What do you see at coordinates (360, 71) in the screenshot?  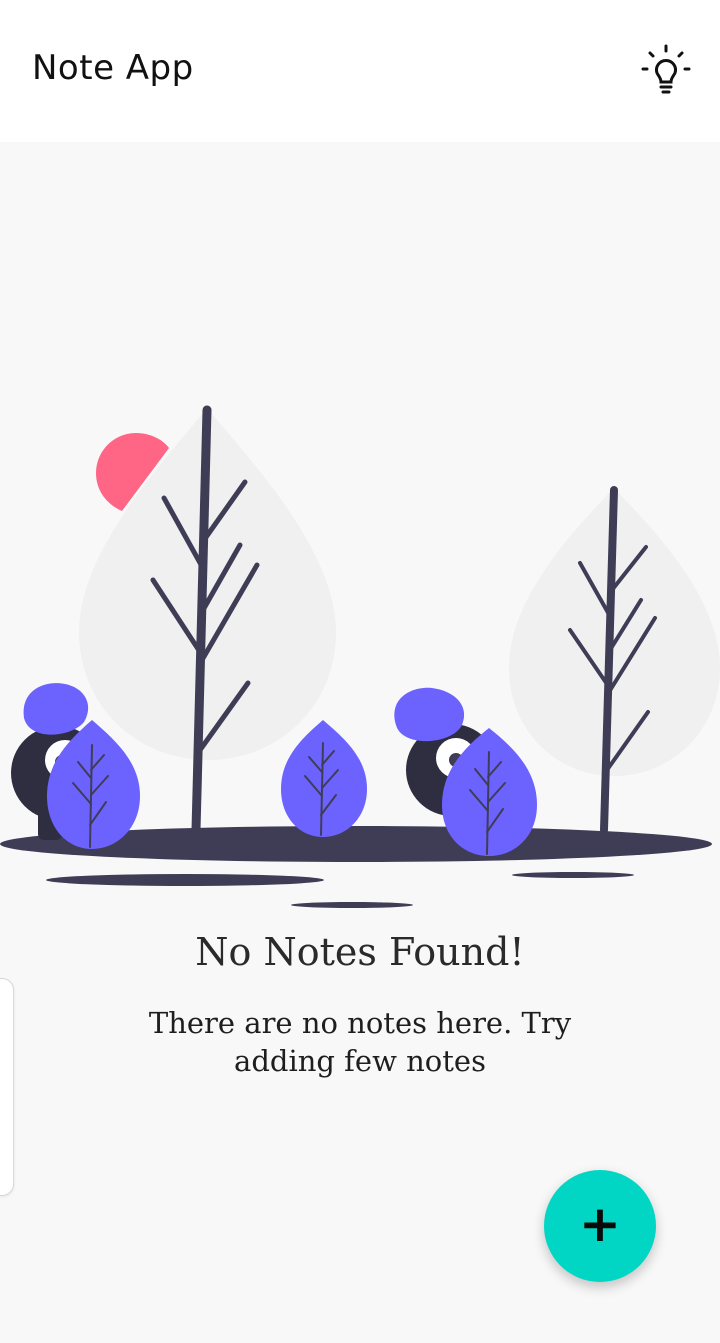 I see `app-bar: Note App` at bounding box center [360, 71].